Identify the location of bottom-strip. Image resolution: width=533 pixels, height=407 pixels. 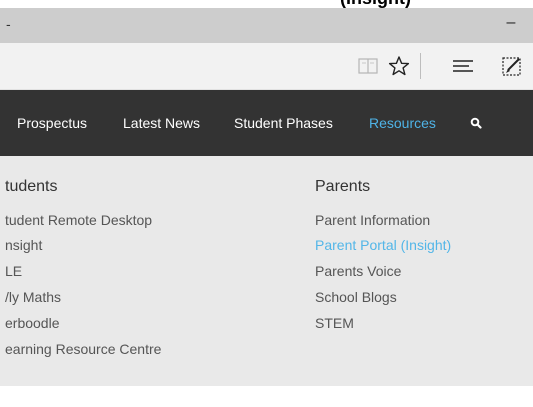
(266, 396).